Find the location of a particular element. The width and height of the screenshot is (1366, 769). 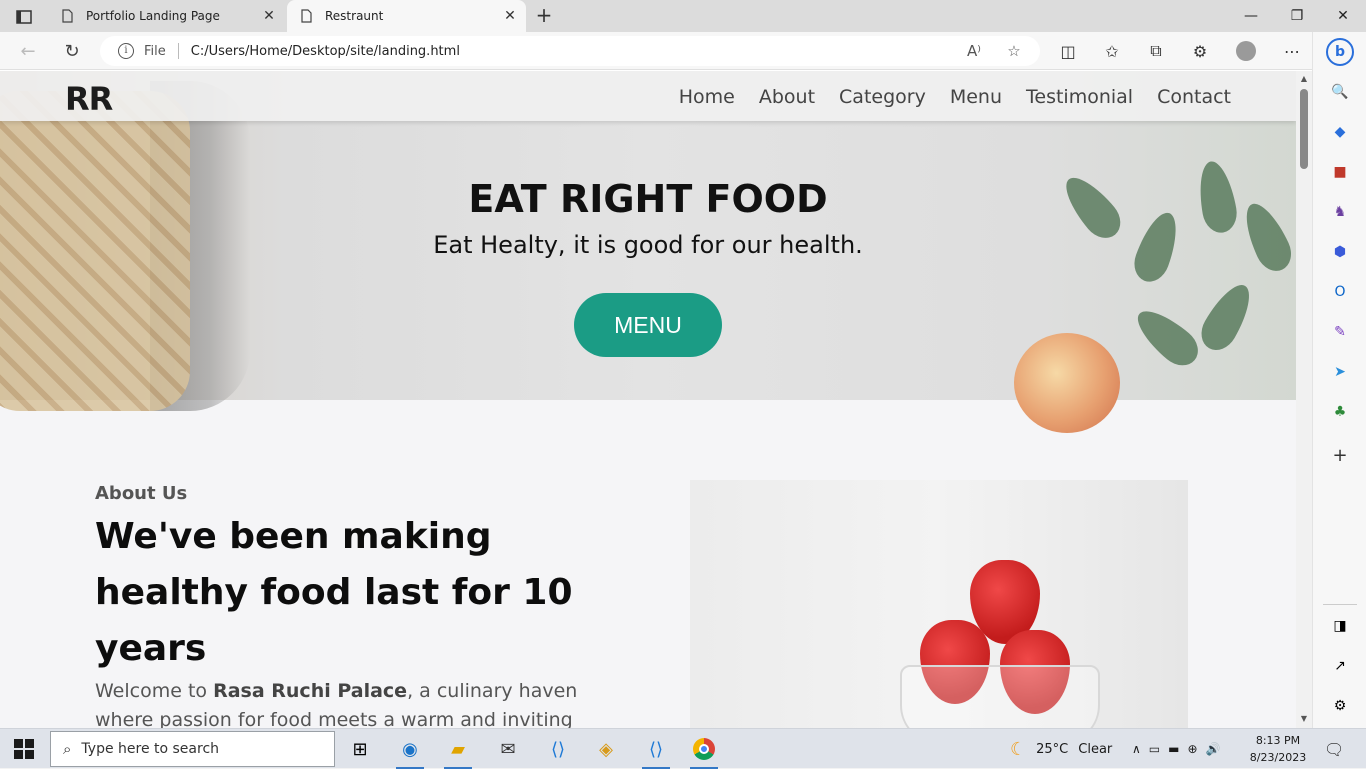

add-icon: + is located at coordinates (1340, 455).